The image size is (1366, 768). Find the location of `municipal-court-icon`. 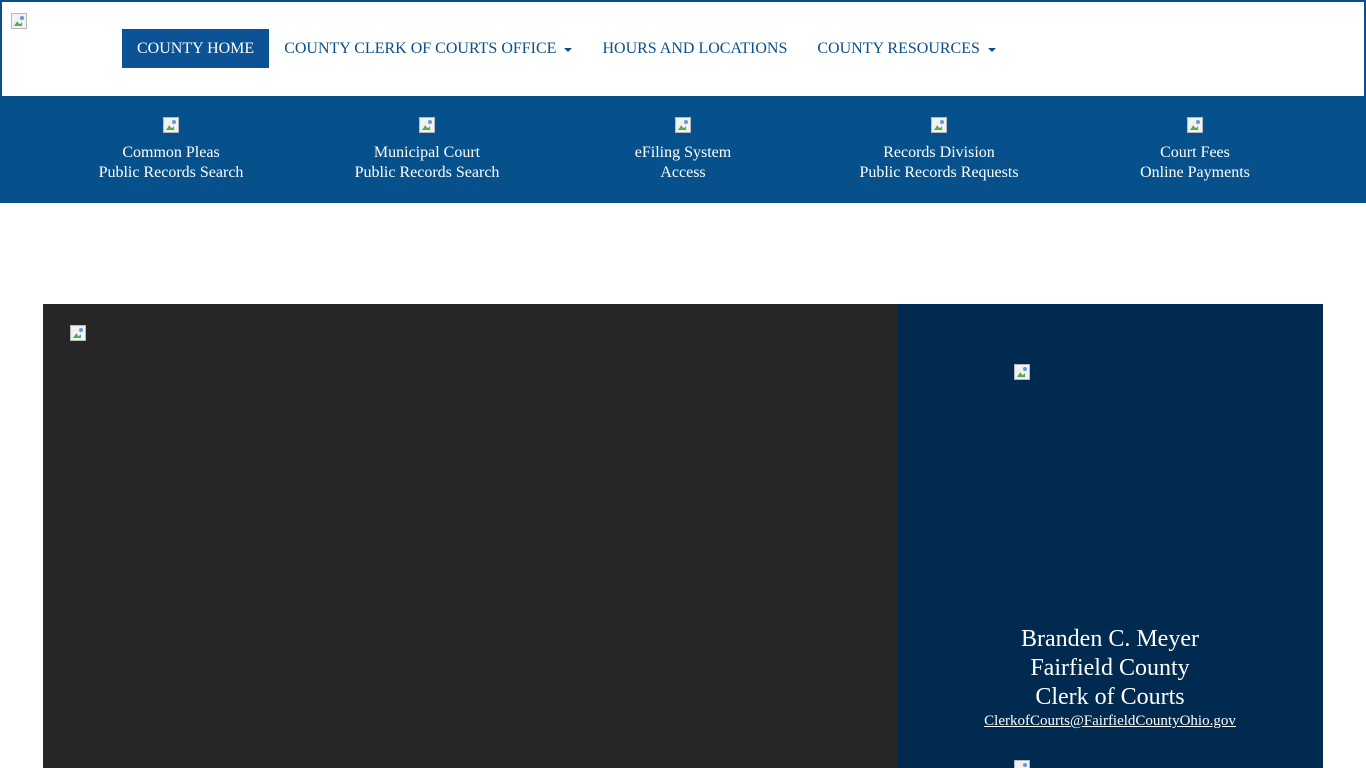

municipal-court-icon is located at coordinates (427, 125).